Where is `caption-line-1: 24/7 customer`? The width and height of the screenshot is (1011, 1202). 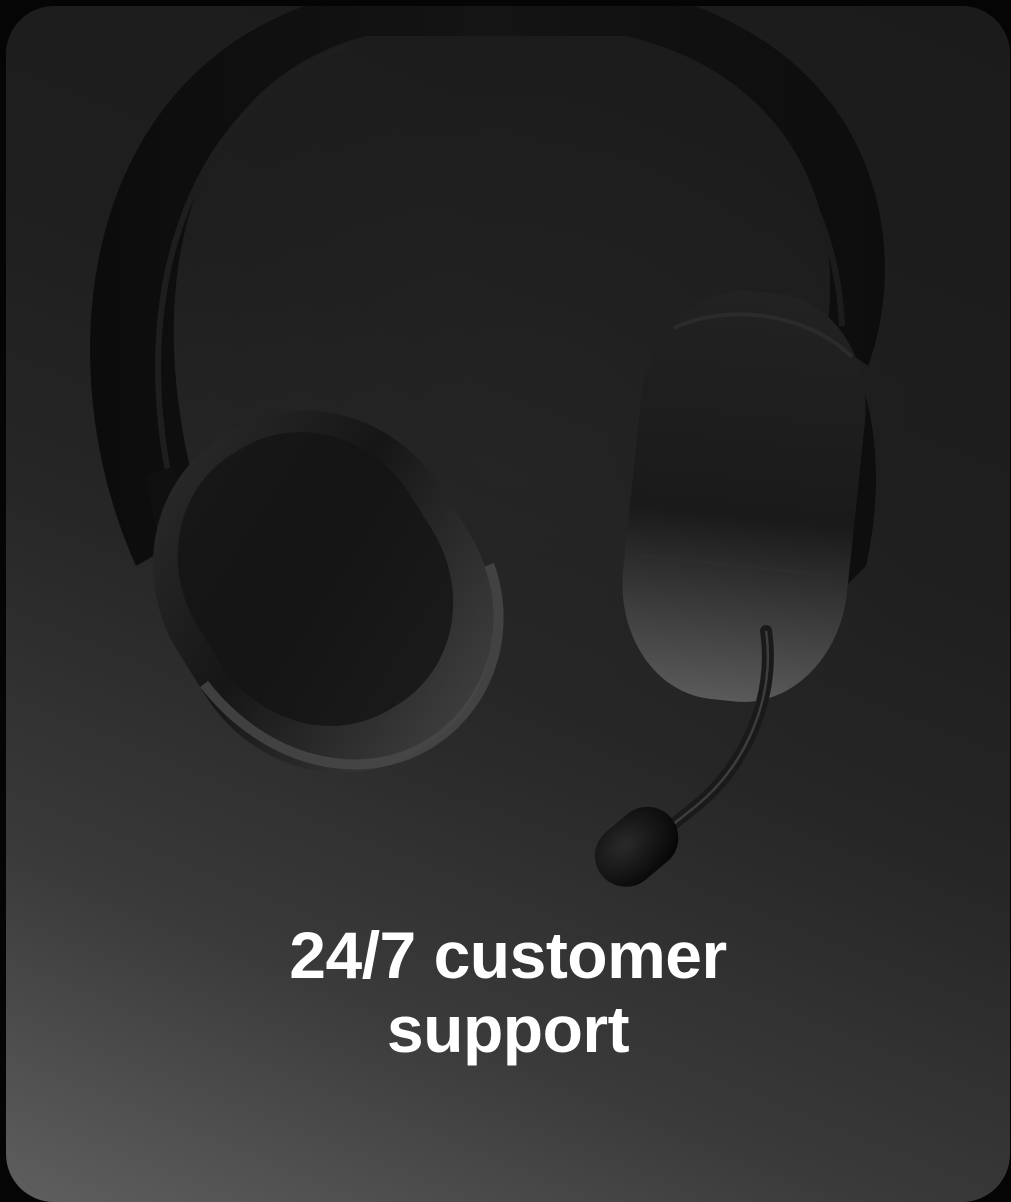 caption-line-1: 24/7 customer is located at coordinates (508, 955).